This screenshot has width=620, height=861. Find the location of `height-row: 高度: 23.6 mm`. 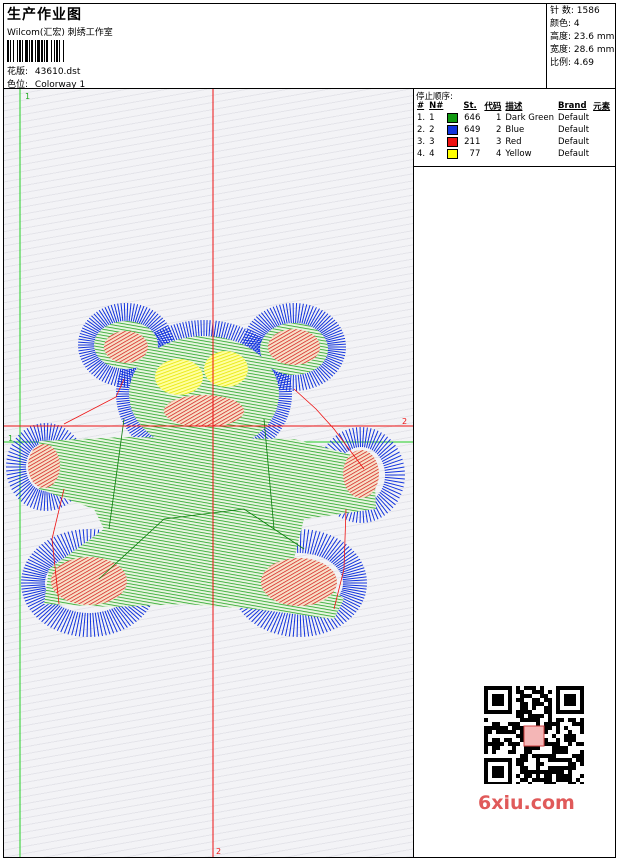

height-row: 高度: 23.6 mm is located at coordinates (582, 37).